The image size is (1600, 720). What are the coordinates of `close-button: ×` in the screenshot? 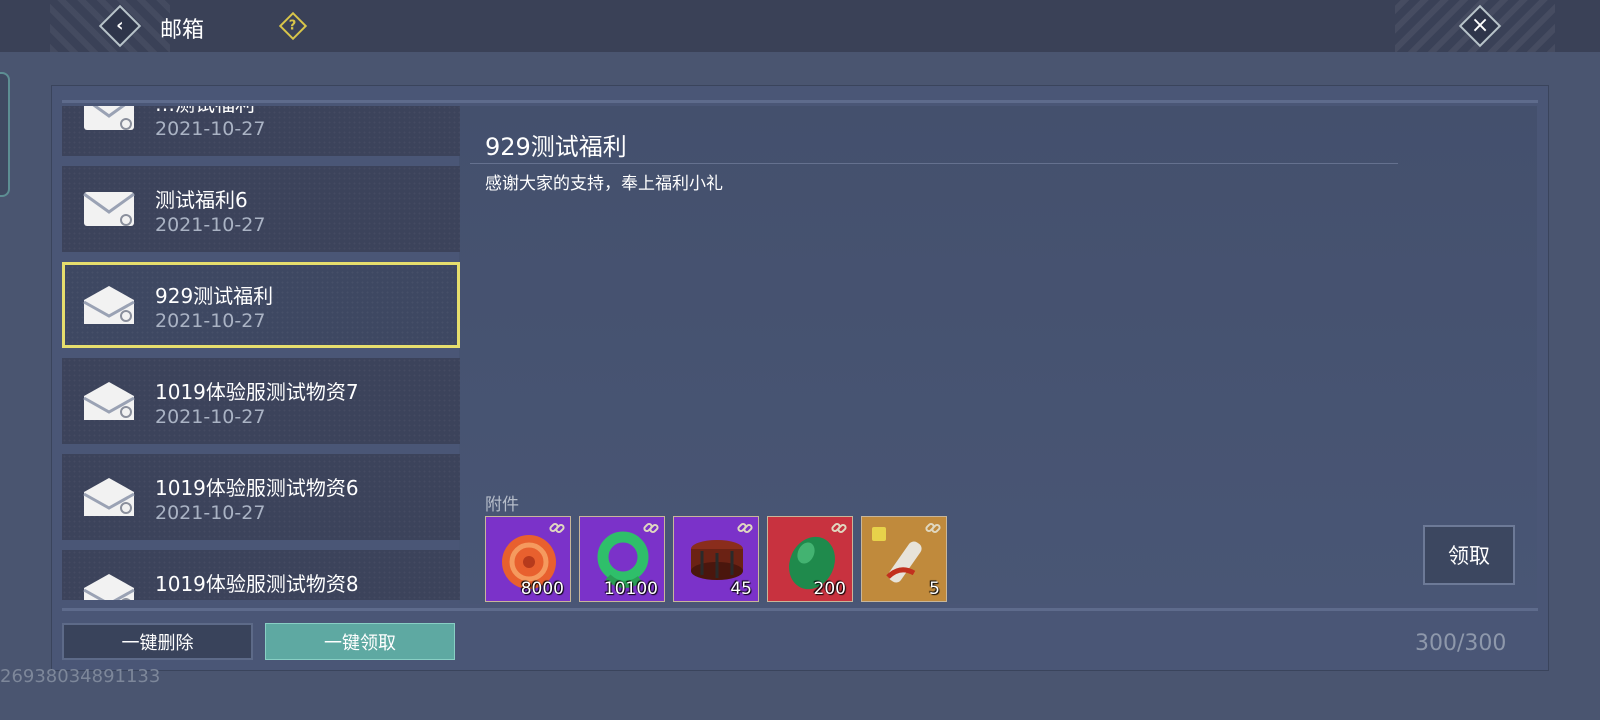 It's located at (1480, 26).